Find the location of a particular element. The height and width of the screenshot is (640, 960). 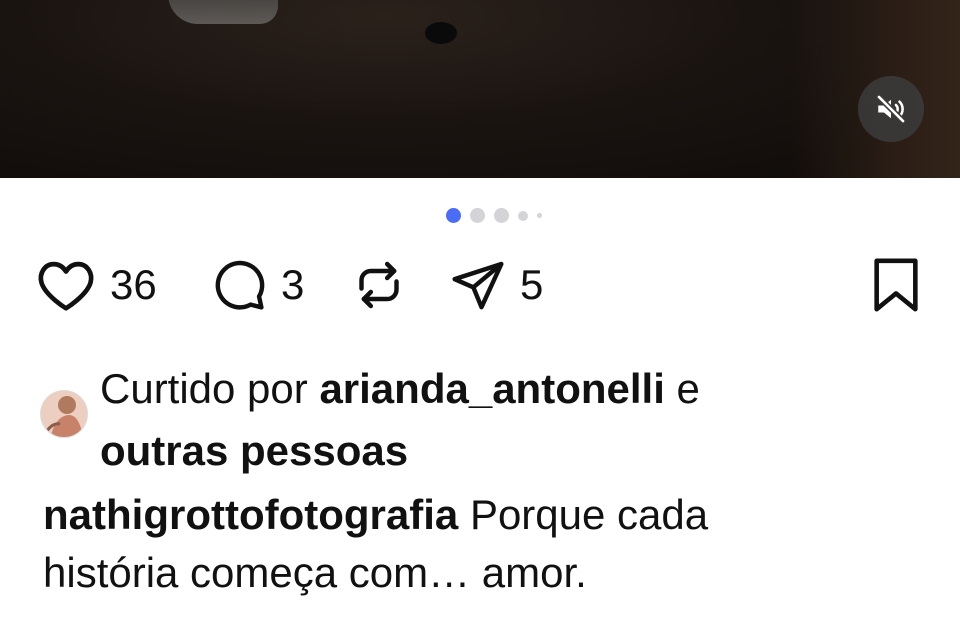

share-button: 5 is located at coordinates (496, 285).